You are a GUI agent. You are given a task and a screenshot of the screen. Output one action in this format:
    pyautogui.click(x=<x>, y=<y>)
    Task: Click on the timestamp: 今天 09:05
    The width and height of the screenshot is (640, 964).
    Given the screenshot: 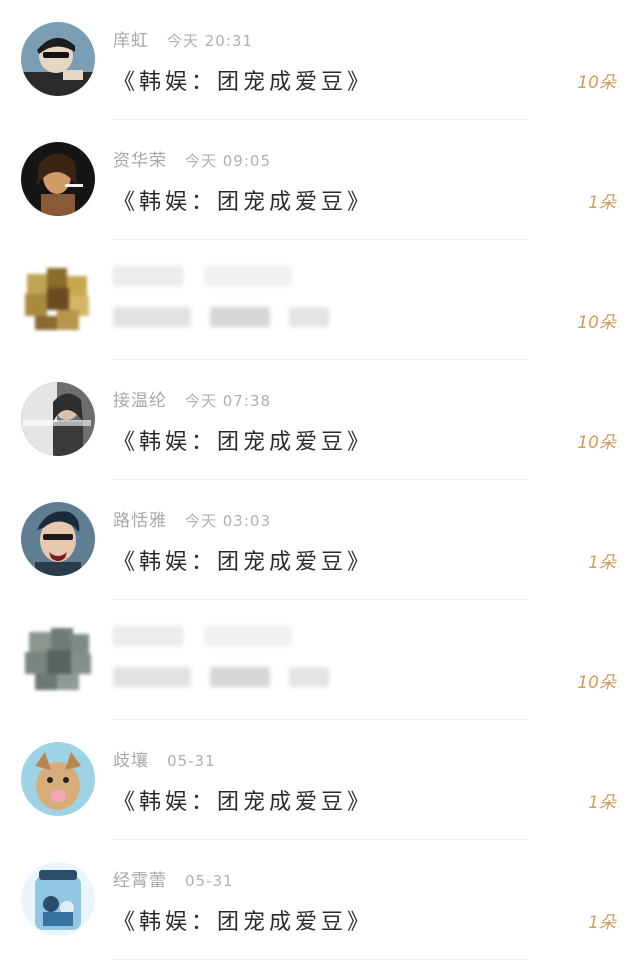 What is the action you would take?
    pyautogui.click(x=228, y=161)
    